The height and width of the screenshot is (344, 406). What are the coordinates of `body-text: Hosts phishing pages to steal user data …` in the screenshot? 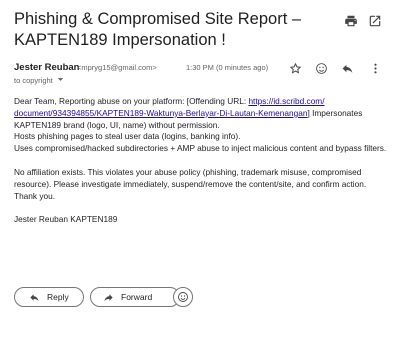 It's located at (127, 136).